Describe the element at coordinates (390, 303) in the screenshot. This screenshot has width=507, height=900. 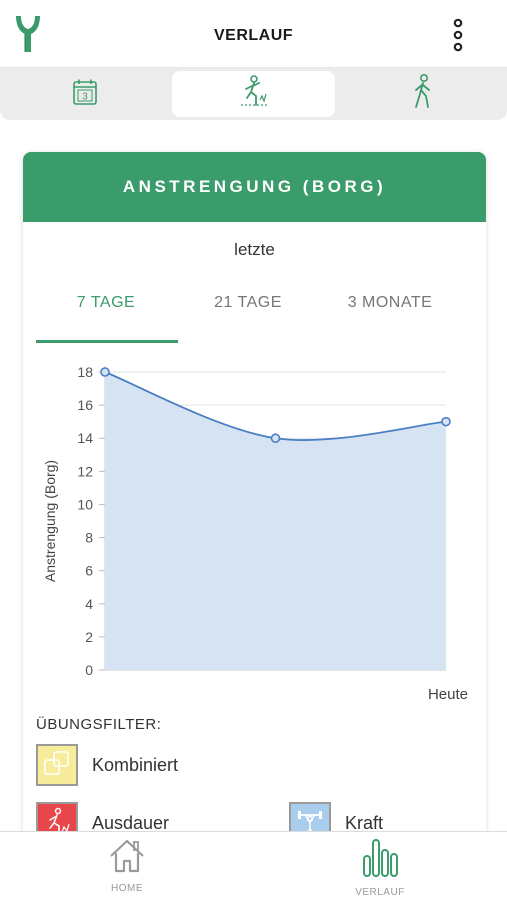
I see `tab-3-months: 3 MONATE` at that location.